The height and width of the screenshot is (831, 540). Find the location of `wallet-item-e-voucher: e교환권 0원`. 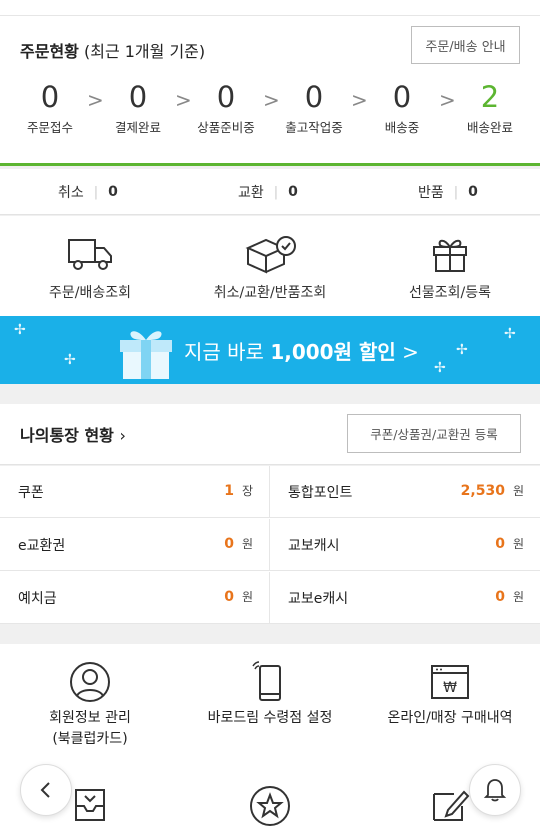

wallet-item-e-voucher: e교환권 0원 is located at coordinates (135, 545).